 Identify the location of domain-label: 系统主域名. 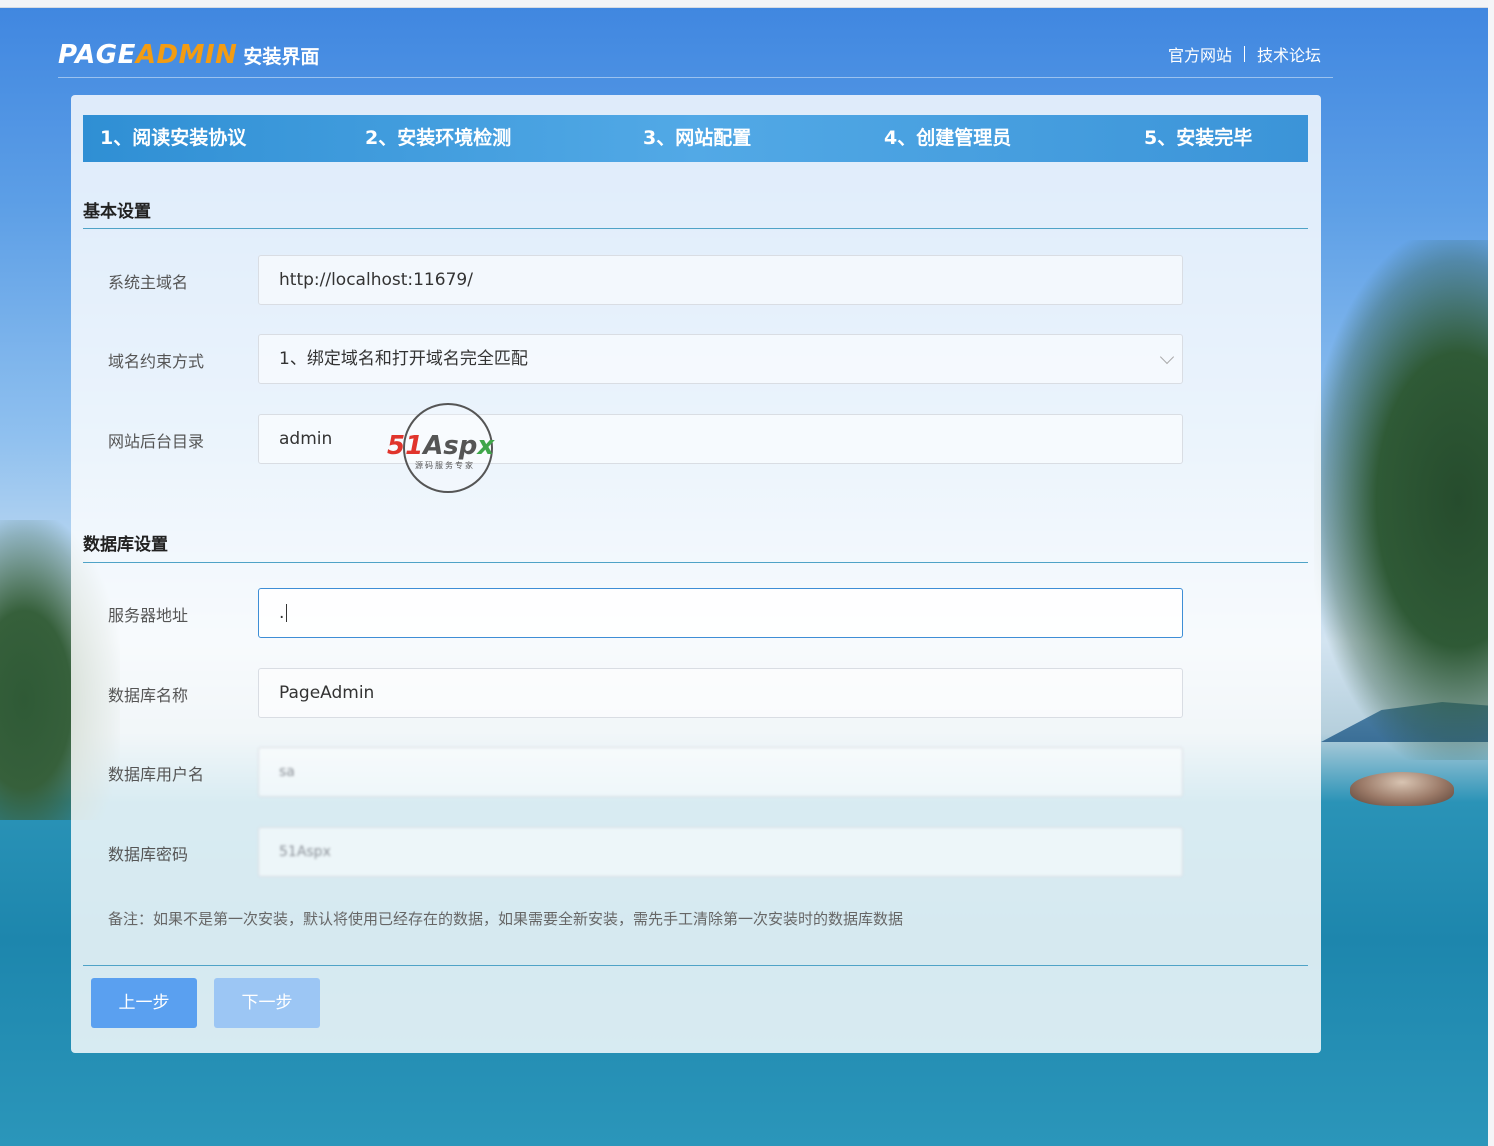
(148, 282).